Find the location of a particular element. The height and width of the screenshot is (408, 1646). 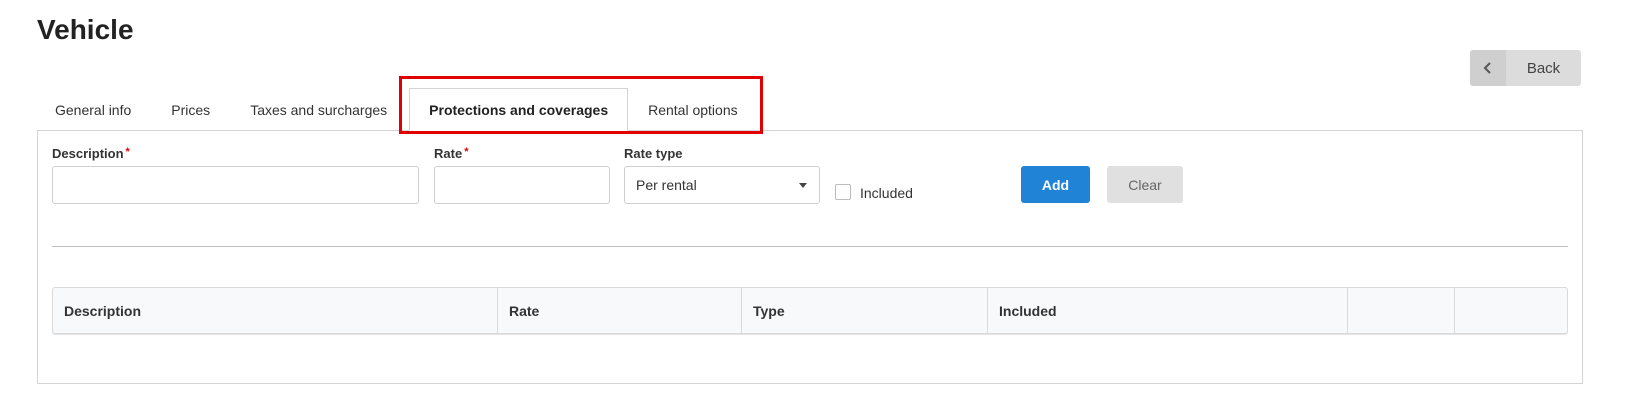

tab-rental-options: Rental options is located at coordinates (693, 109).